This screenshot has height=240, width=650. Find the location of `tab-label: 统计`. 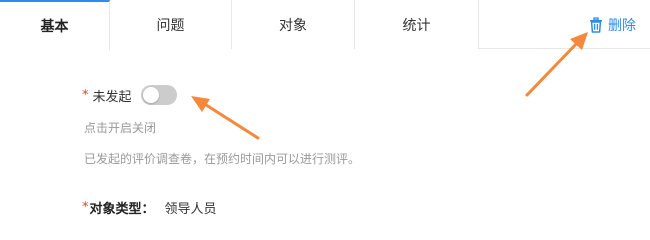

tab-label: 统计 is located at coordinates (416, 25).